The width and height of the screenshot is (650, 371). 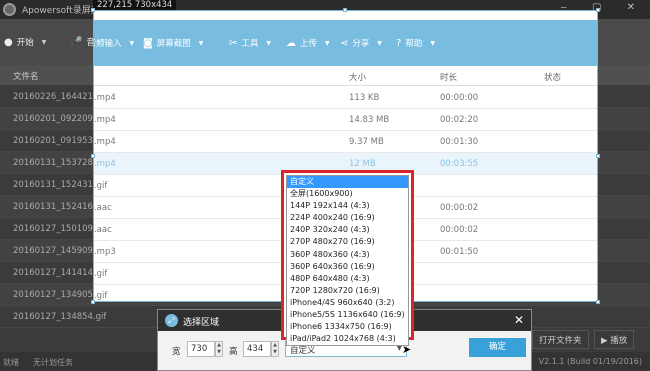 What do you see at coordinates (104, 252) in the screenshot?
I see `cell-name: 20160127_145909.mp3` at bounding box center [104, 252].